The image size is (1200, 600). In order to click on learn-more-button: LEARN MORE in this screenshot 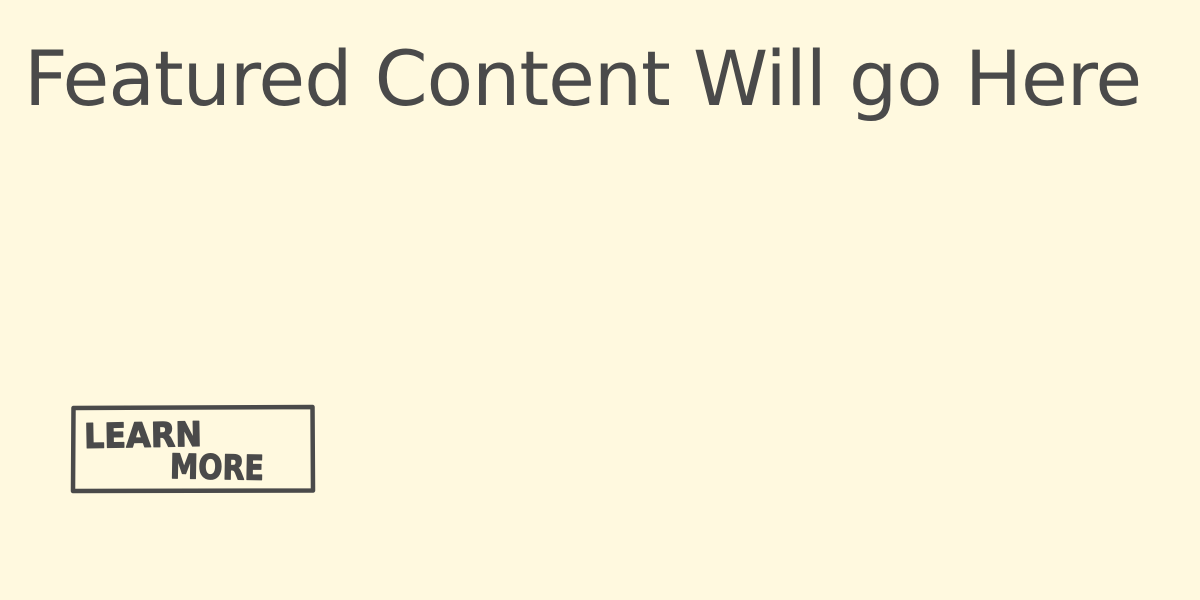, I will do `click(193, 449)`.